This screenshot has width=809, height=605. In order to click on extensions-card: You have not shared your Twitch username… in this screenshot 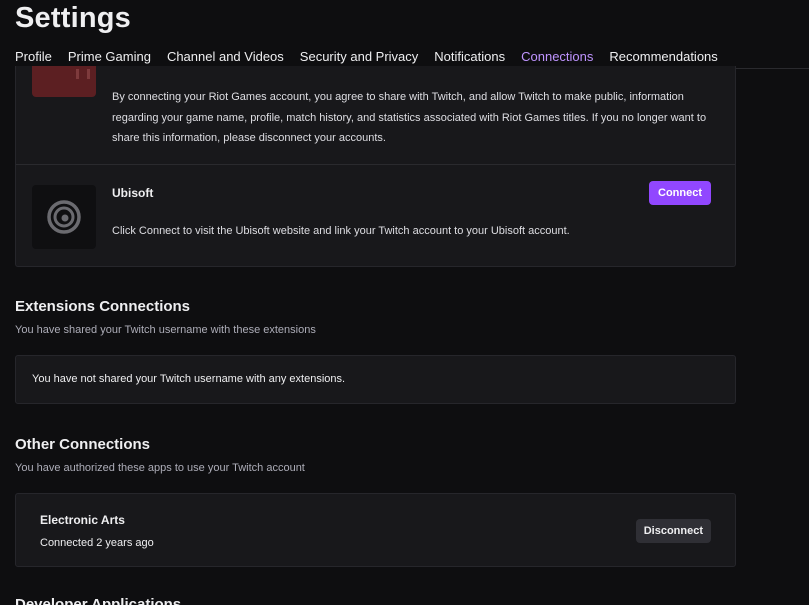, I will do `click(375, 379)`.